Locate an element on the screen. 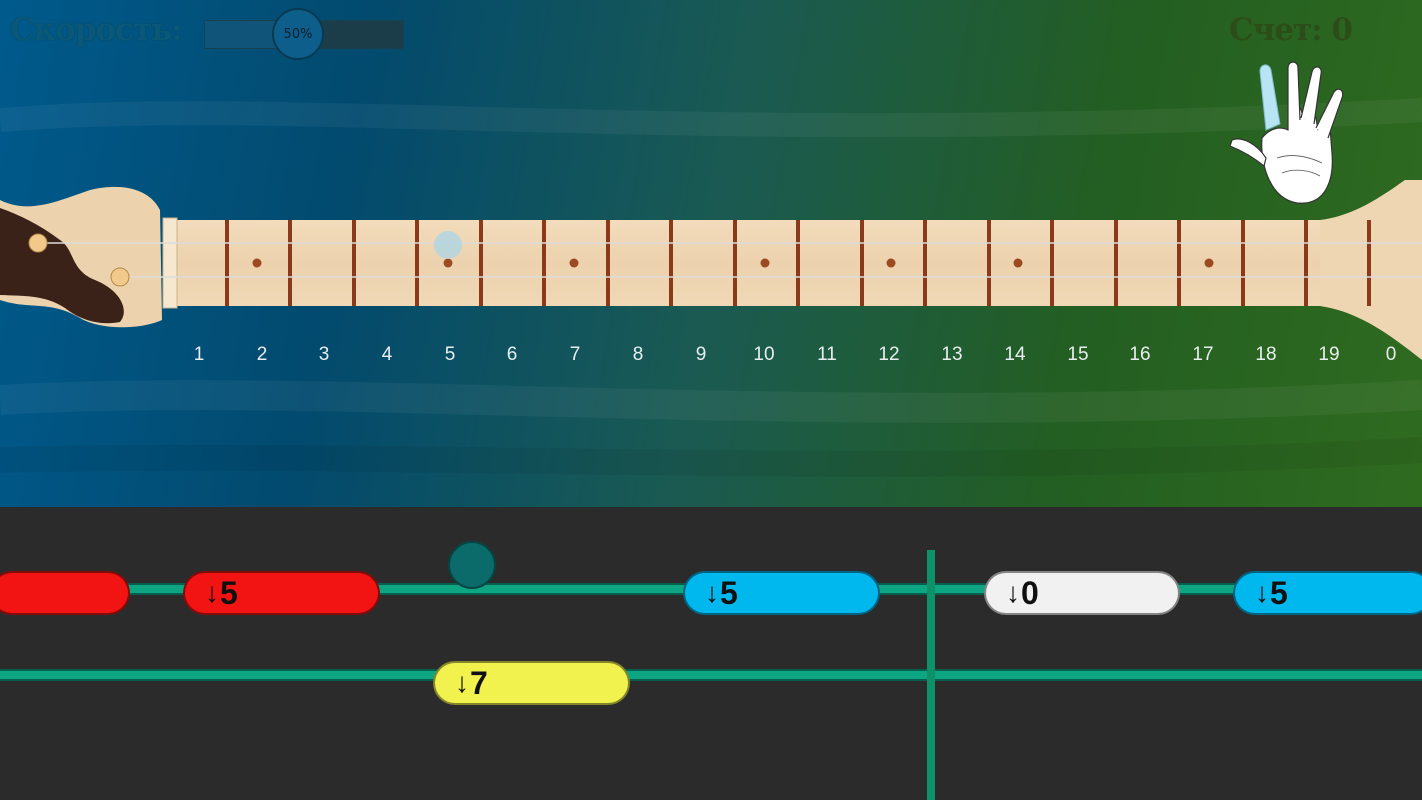 The height and width of the screenshot is (800, 1422). fret-number: 5 is located at coordinates (450, 354).